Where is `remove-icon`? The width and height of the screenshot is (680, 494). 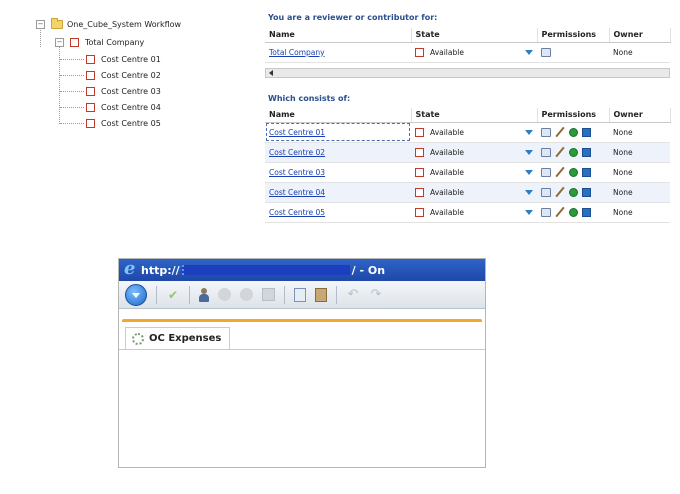 remove-icon is located at coordinates (246, 294).